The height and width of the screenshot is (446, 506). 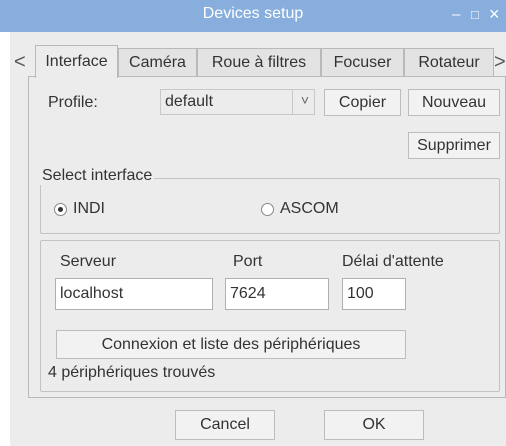 I want to click on tab-scroll-left-icon: <, so click(x=21, y=62).